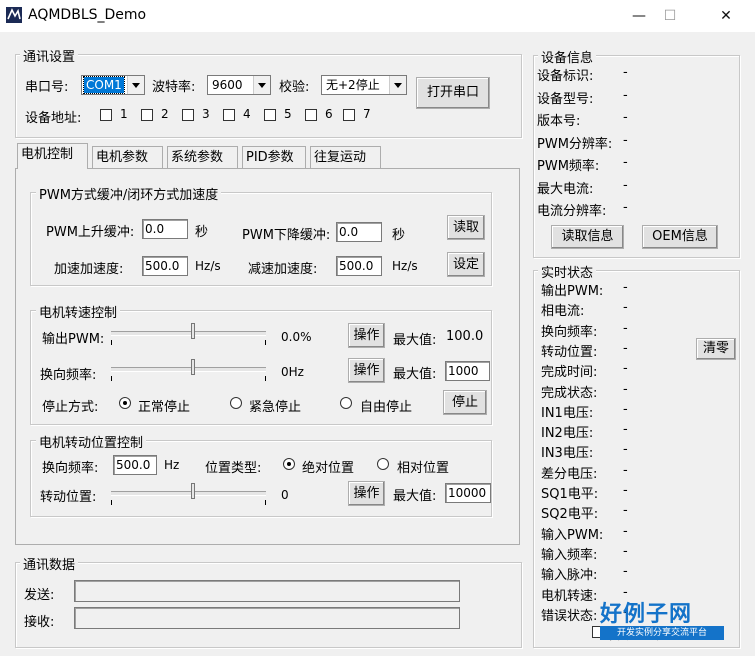 Image resolution: width=755 pixels, height=656 pixels. Describe the element at coordinates (125, 403) in the screenshot. I see `stop-normal-radio` at that location.